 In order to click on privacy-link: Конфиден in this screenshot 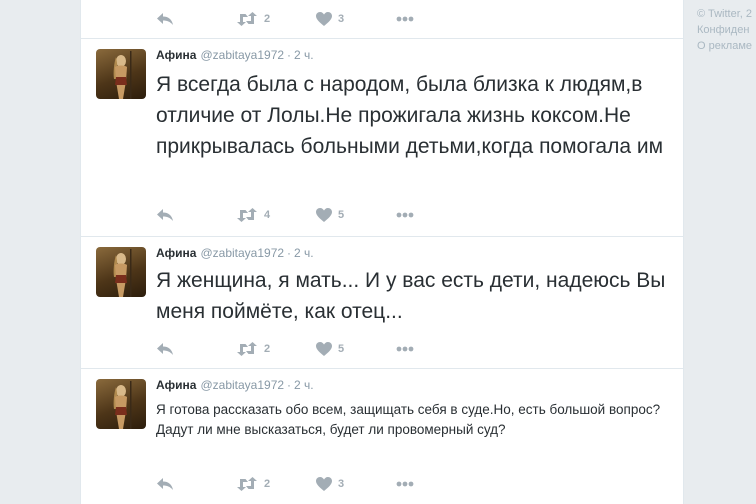, I will do `click(726, 30)`.